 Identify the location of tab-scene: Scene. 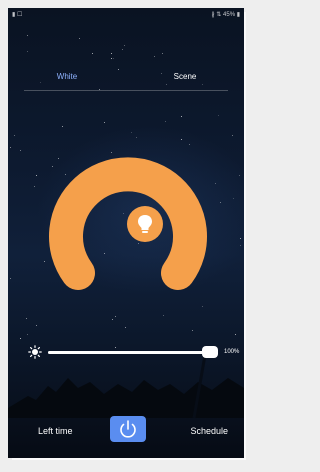
(185, 76).